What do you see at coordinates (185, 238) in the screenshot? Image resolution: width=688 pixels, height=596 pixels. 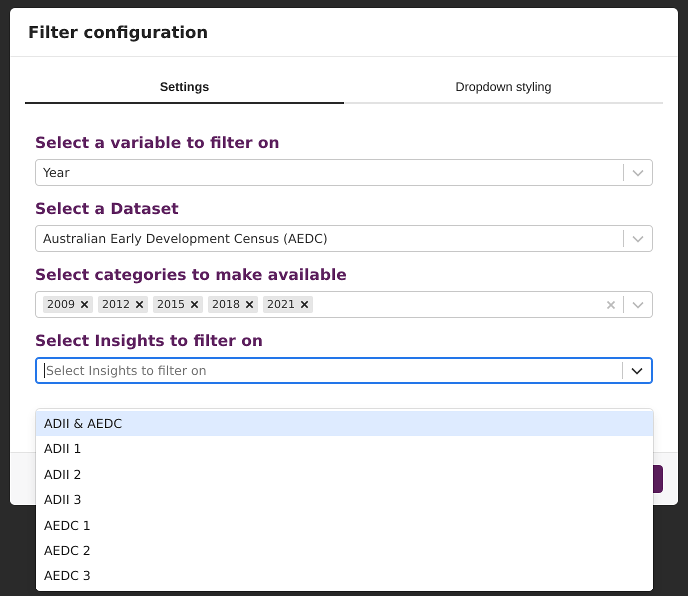 I see `selected-value: Australian Early Development Census (AEDC)` at bounding box center [185, 238].